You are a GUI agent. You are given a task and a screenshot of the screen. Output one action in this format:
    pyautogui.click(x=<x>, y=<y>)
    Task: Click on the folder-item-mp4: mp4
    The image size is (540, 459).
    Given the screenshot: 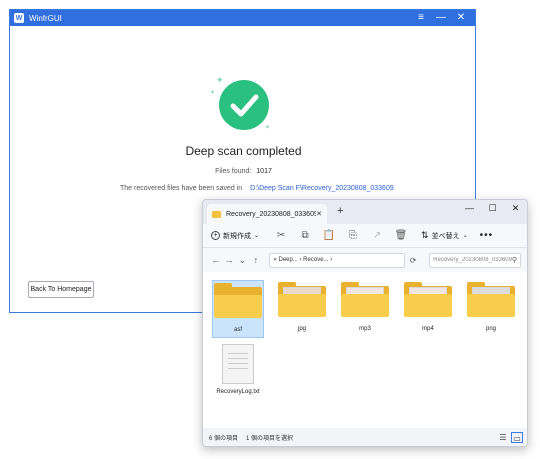 What is the action you would take?
    pyautogui.click(x=428, y=306)
    